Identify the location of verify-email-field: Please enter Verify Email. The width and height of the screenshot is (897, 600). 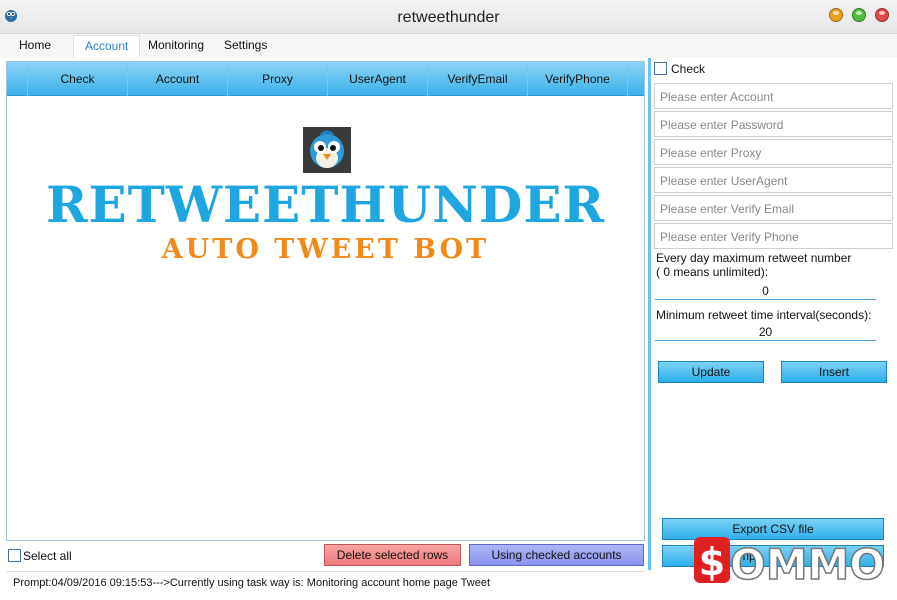
(773, 208).